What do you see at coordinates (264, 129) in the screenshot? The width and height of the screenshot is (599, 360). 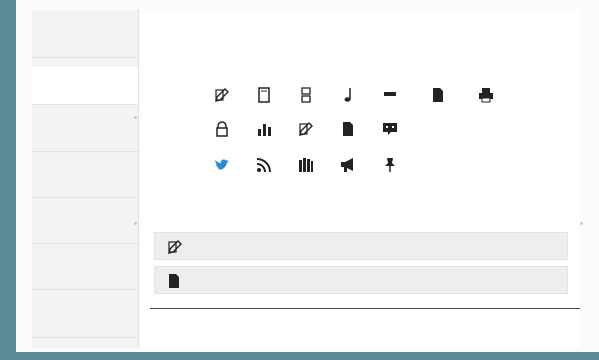 I see `chart-icon` at bounding box center [264, 129].